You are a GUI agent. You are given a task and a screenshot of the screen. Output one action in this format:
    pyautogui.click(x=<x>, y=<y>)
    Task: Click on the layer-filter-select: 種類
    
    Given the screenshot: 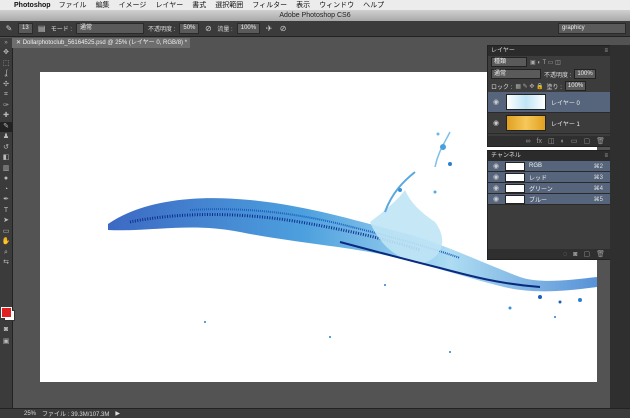 What is the action you would take?
    pyautogui.click(x=509, y=62)
    